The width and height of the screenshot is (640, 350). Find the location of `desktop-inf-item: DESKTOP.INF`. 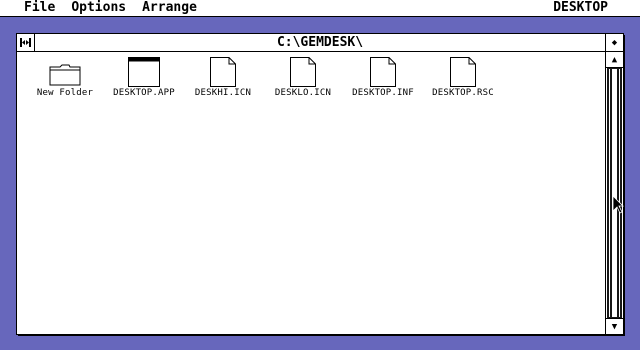

desktop-inf-item: DESKTOP.INF is located at coordinates (383, 77).